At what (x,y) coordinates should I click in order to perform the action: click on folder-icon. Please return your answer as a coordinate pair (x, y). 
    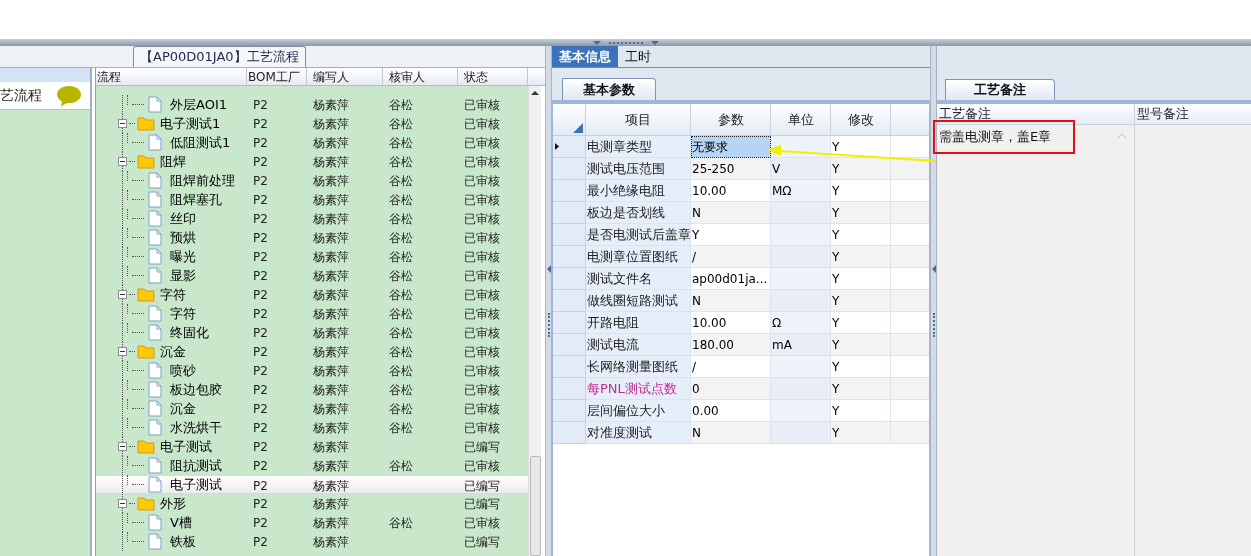
    Looking at the image, I should click on (146, 123).